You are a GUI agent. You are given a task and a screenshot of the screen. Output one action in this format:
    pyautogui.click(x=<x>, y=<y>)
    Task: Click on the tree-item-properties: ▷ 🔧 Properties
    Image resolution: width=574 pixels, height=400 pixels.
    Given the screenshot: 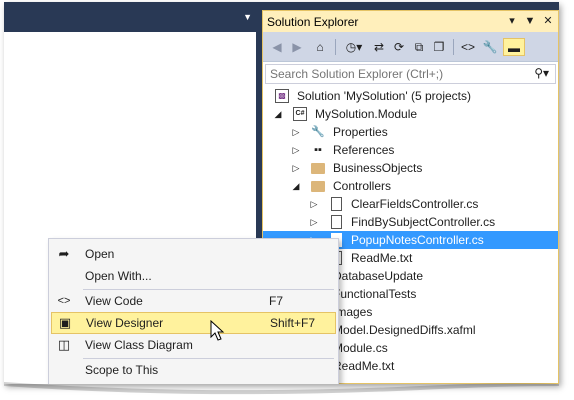 What is the action you would take?
    pyautogui.click(x=410, y=132)
    